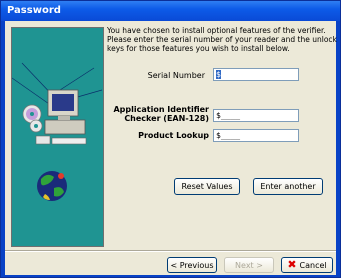 The image size is (341, 278). What do you see at coordinates (161, 109) in the screenshot?
I see `app-identifier-label-line1: Application Identifier` at bounding box center [161, 109].